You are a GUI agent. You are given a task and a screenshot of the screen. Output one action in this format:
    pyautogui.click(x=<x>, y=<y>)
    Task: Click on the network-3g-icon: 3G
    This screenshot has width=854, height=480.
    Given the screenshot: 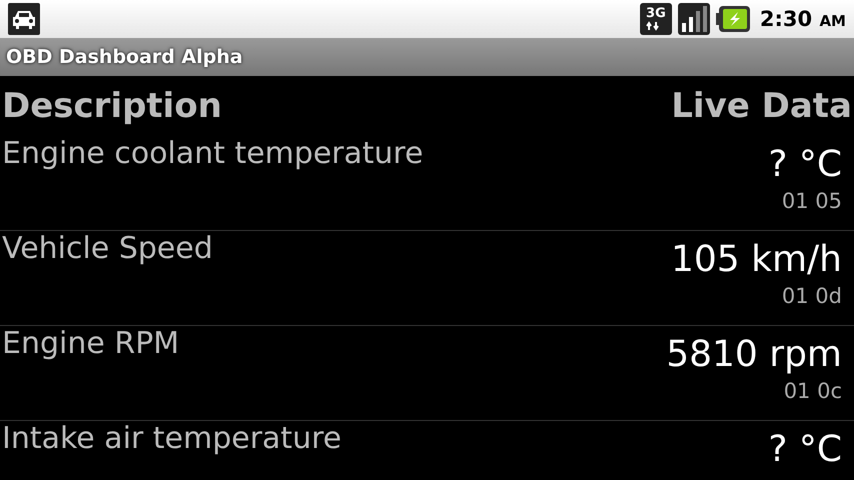 What is the action you would take?
    pyautogui.click(x=656, y=19)
    